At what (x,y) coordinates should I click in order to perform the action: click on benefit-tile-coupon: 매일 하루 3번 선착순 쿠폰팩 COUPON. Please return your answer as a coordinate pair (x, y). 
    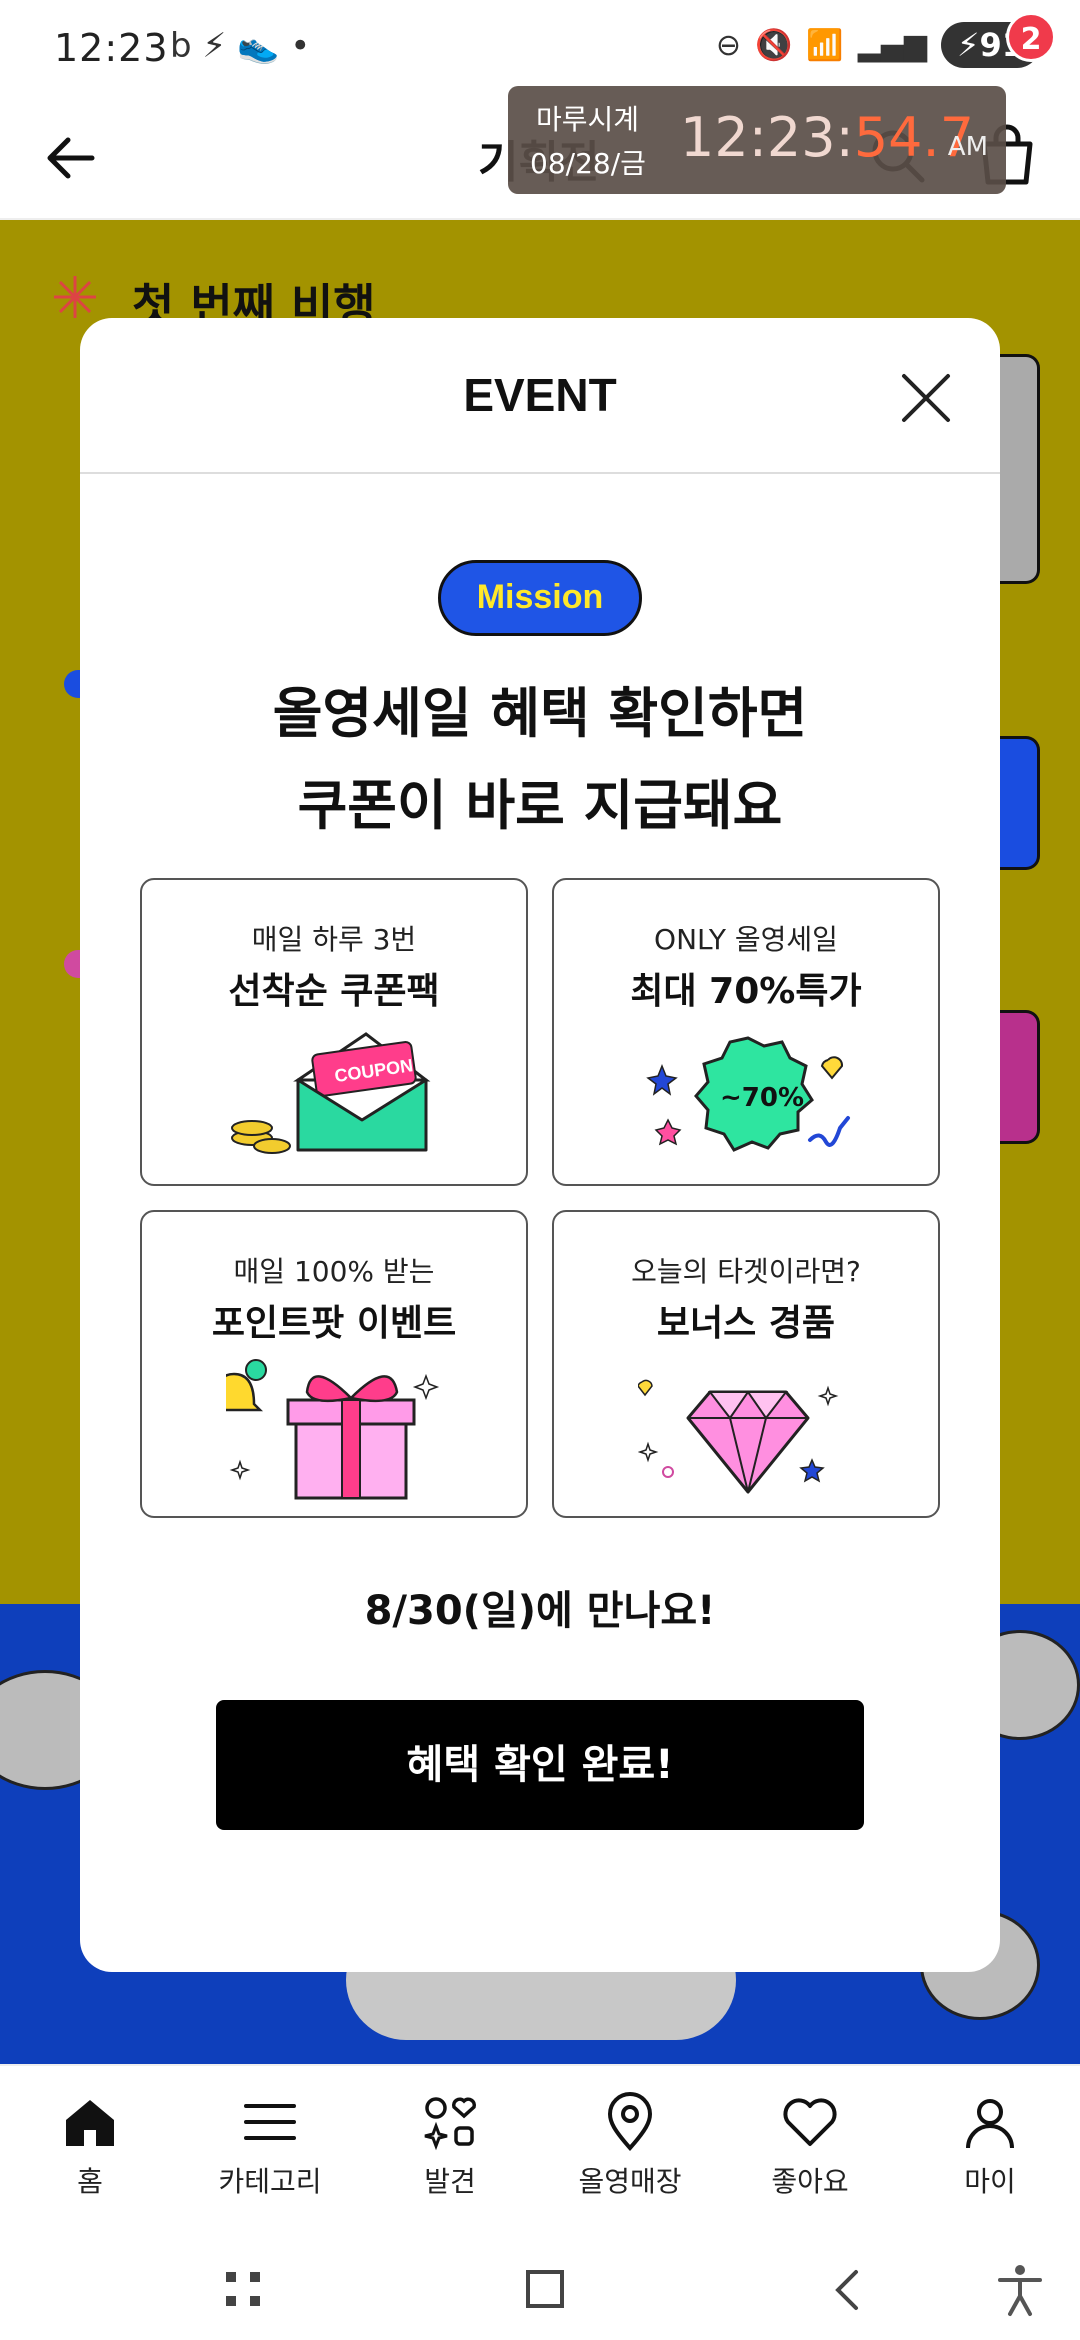
    Looking at the image, I should click on (334, 1032).